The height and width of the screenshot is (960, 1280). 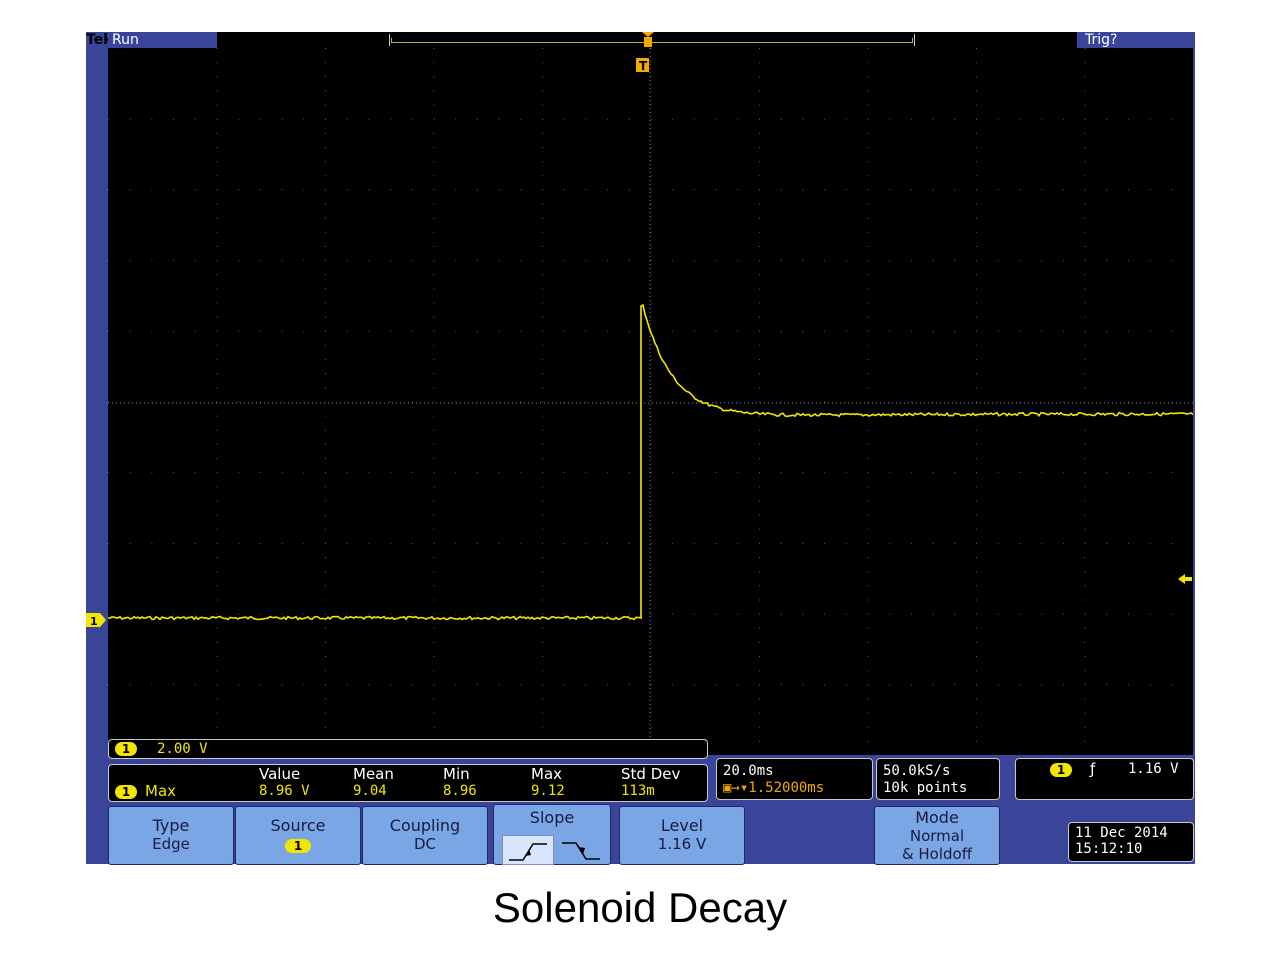 I want to click on channel-scale-readout: 1 2.00 V, so click(x=408, y=749).